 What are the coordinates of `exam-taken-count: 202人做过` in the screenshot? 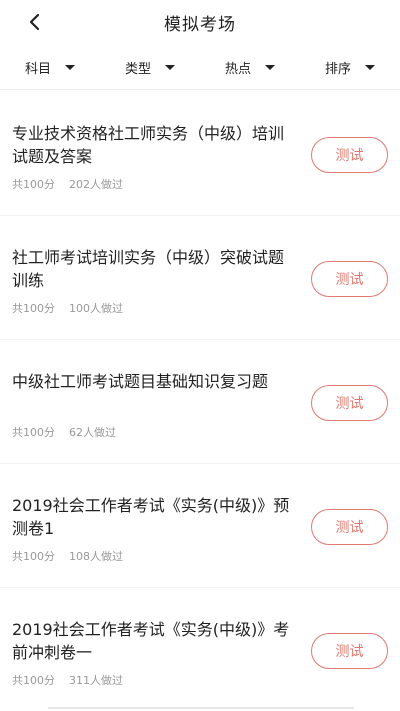 It's located at (96, 184).